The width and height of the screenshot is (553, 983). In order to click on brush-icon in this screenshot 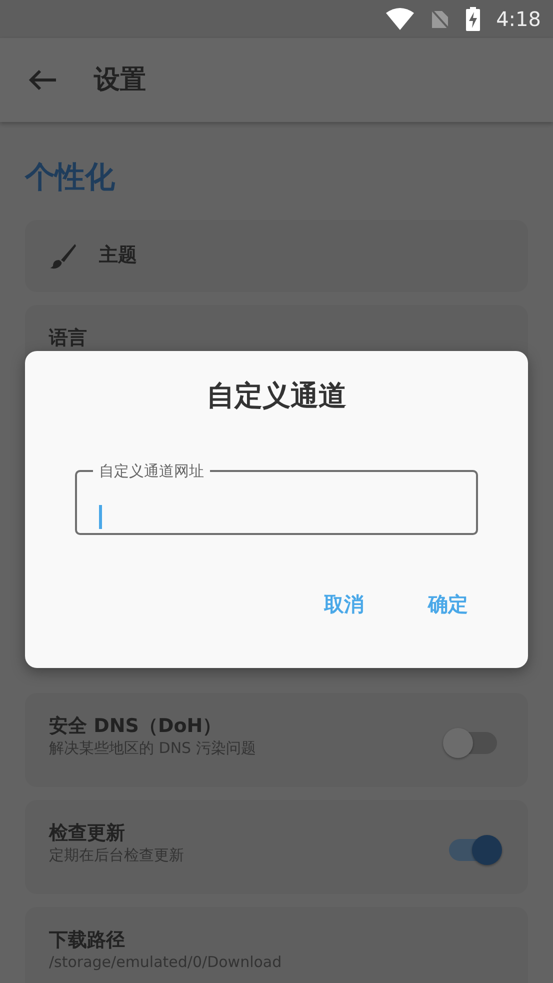, I will do `click(63, 256)`.